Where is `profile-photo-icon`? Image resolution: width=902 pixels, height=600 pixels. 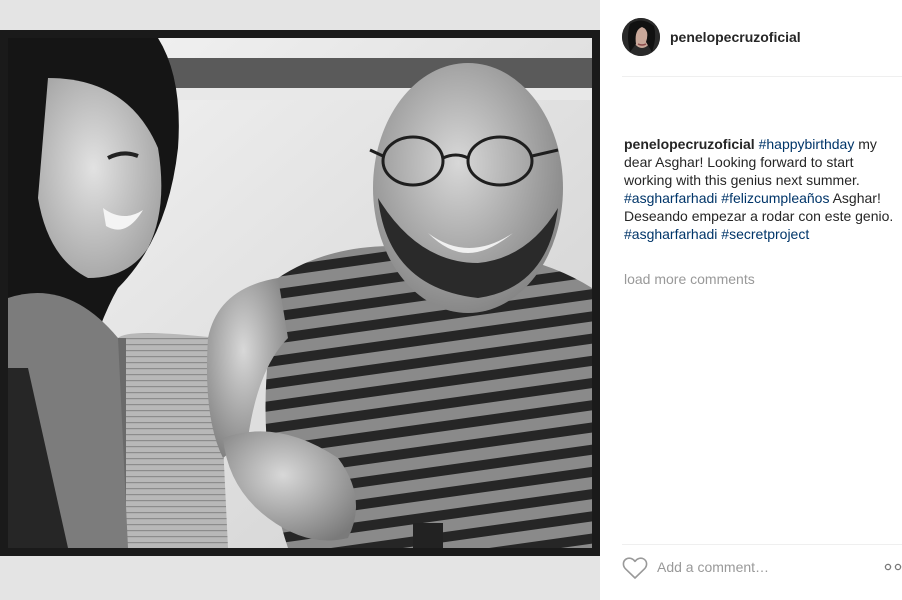
profile-photo-icon is located at coordinates (641, 37).